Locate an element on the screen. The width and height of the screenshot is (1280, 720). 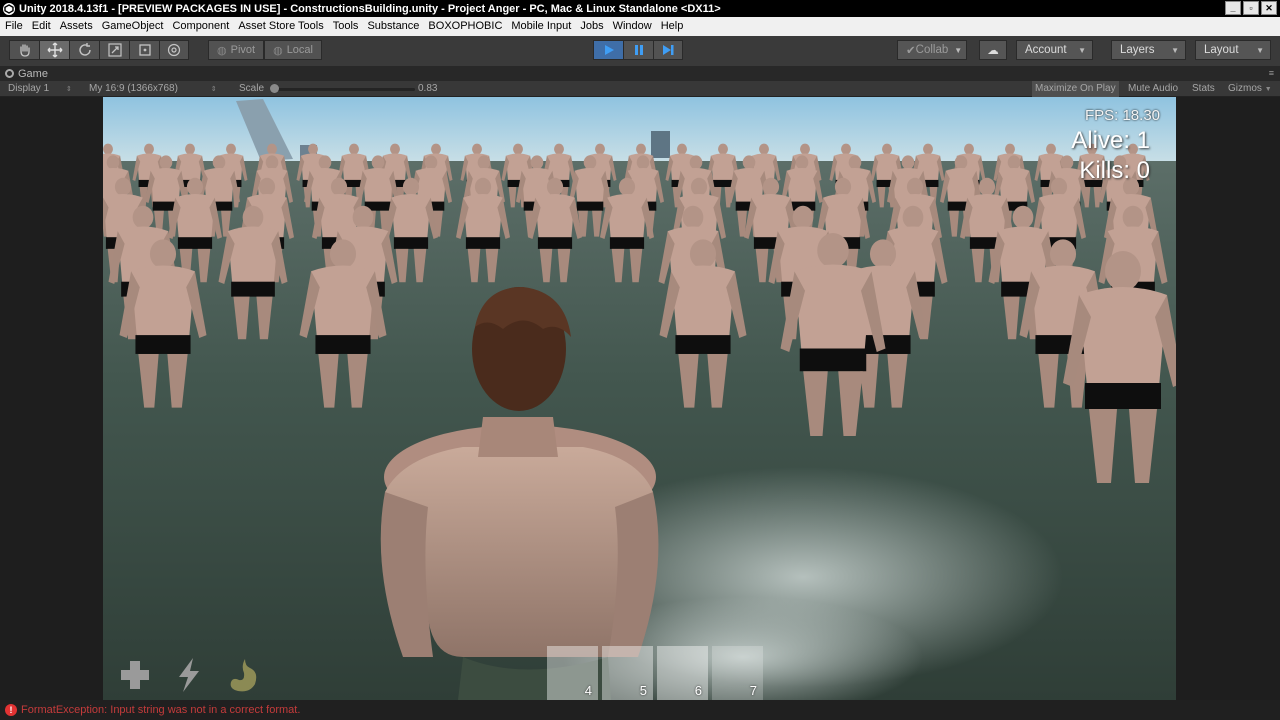
close-icon: ✕ is located at coordinates (1269, 8).